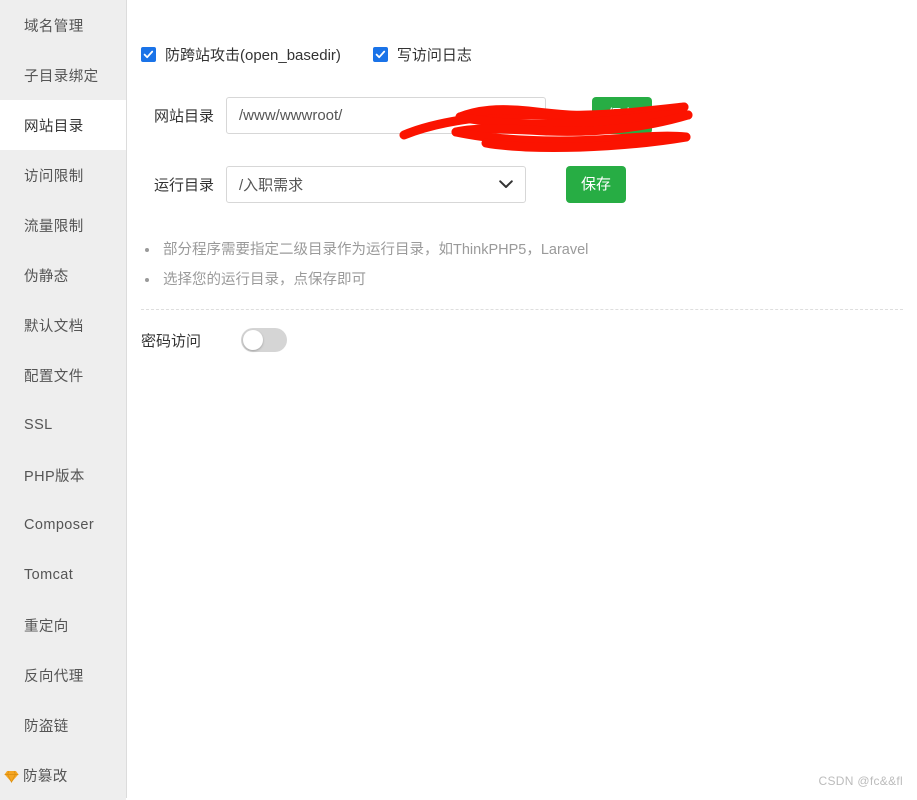  What do you see at coordinates (11, 776) in the screenshot?
I see `gem-icon` at bounding box center [11, 776].